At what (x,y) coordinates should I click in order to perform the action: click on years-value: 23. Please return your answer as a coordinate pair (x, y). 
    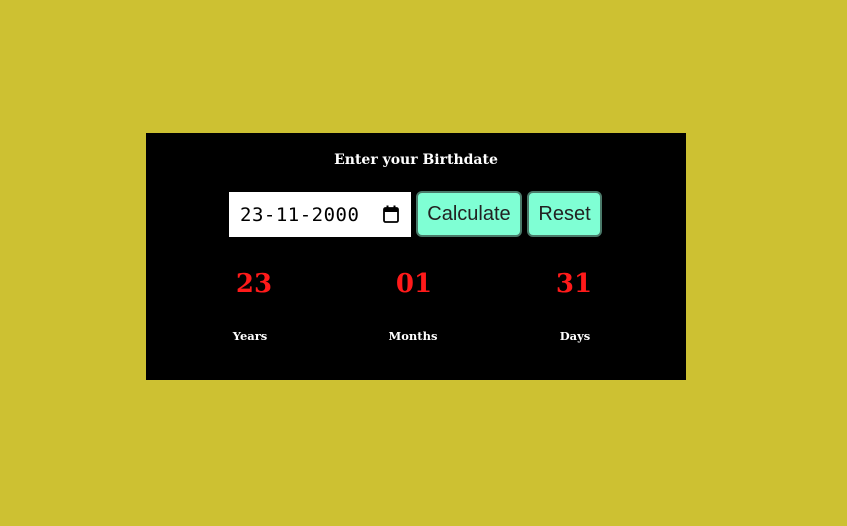
    Looking at the image, I should click on (254, 284).